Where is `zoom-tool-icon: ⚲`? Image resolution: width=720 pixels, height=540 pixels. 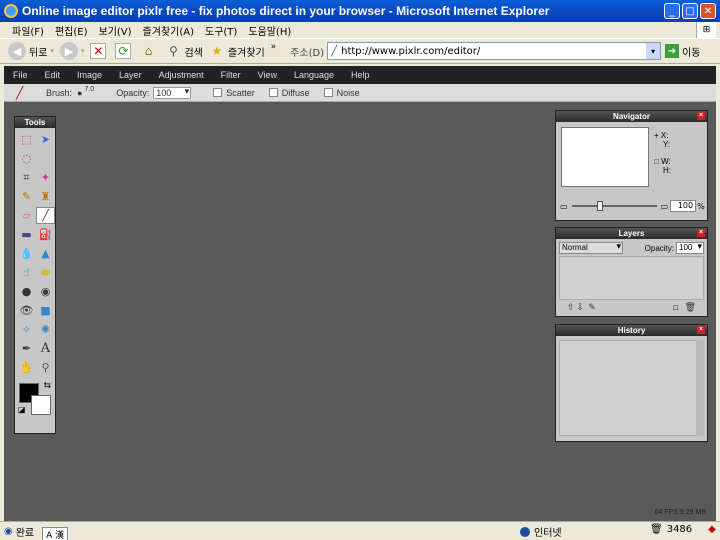
zoom-tool-icon: ⚲ is located at coordinates (45, 367).